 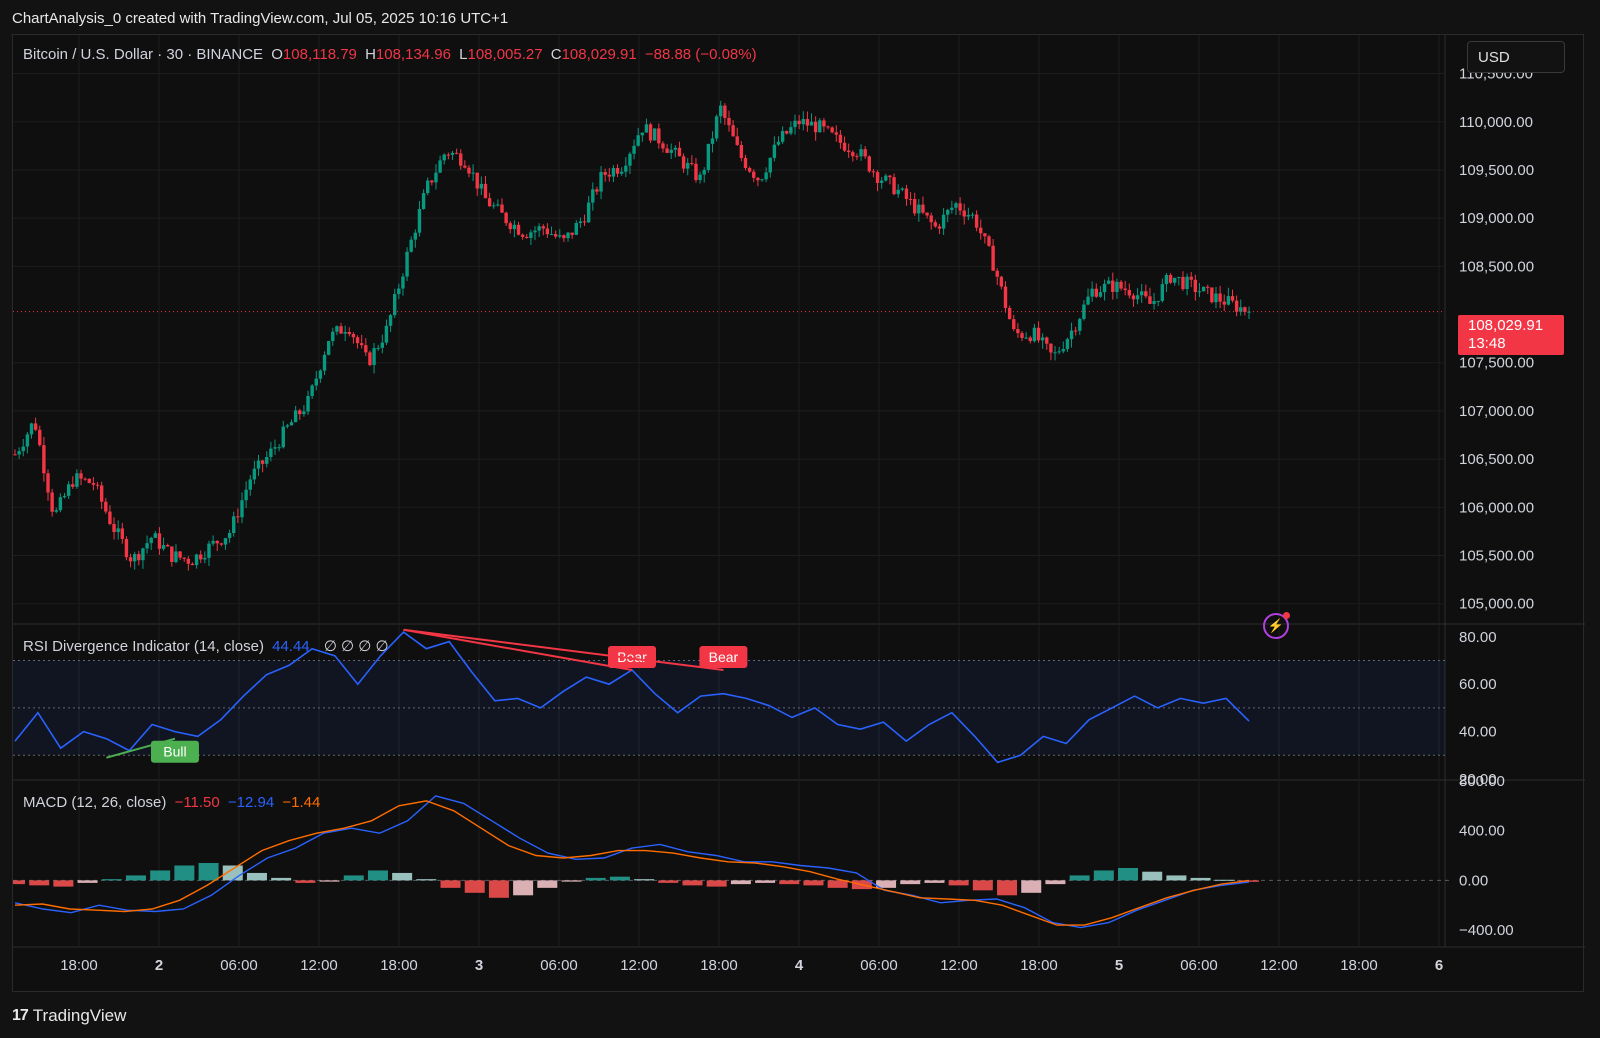 I want to click on rsi-tick-label: 60.00, so click(x=1478, y=684).